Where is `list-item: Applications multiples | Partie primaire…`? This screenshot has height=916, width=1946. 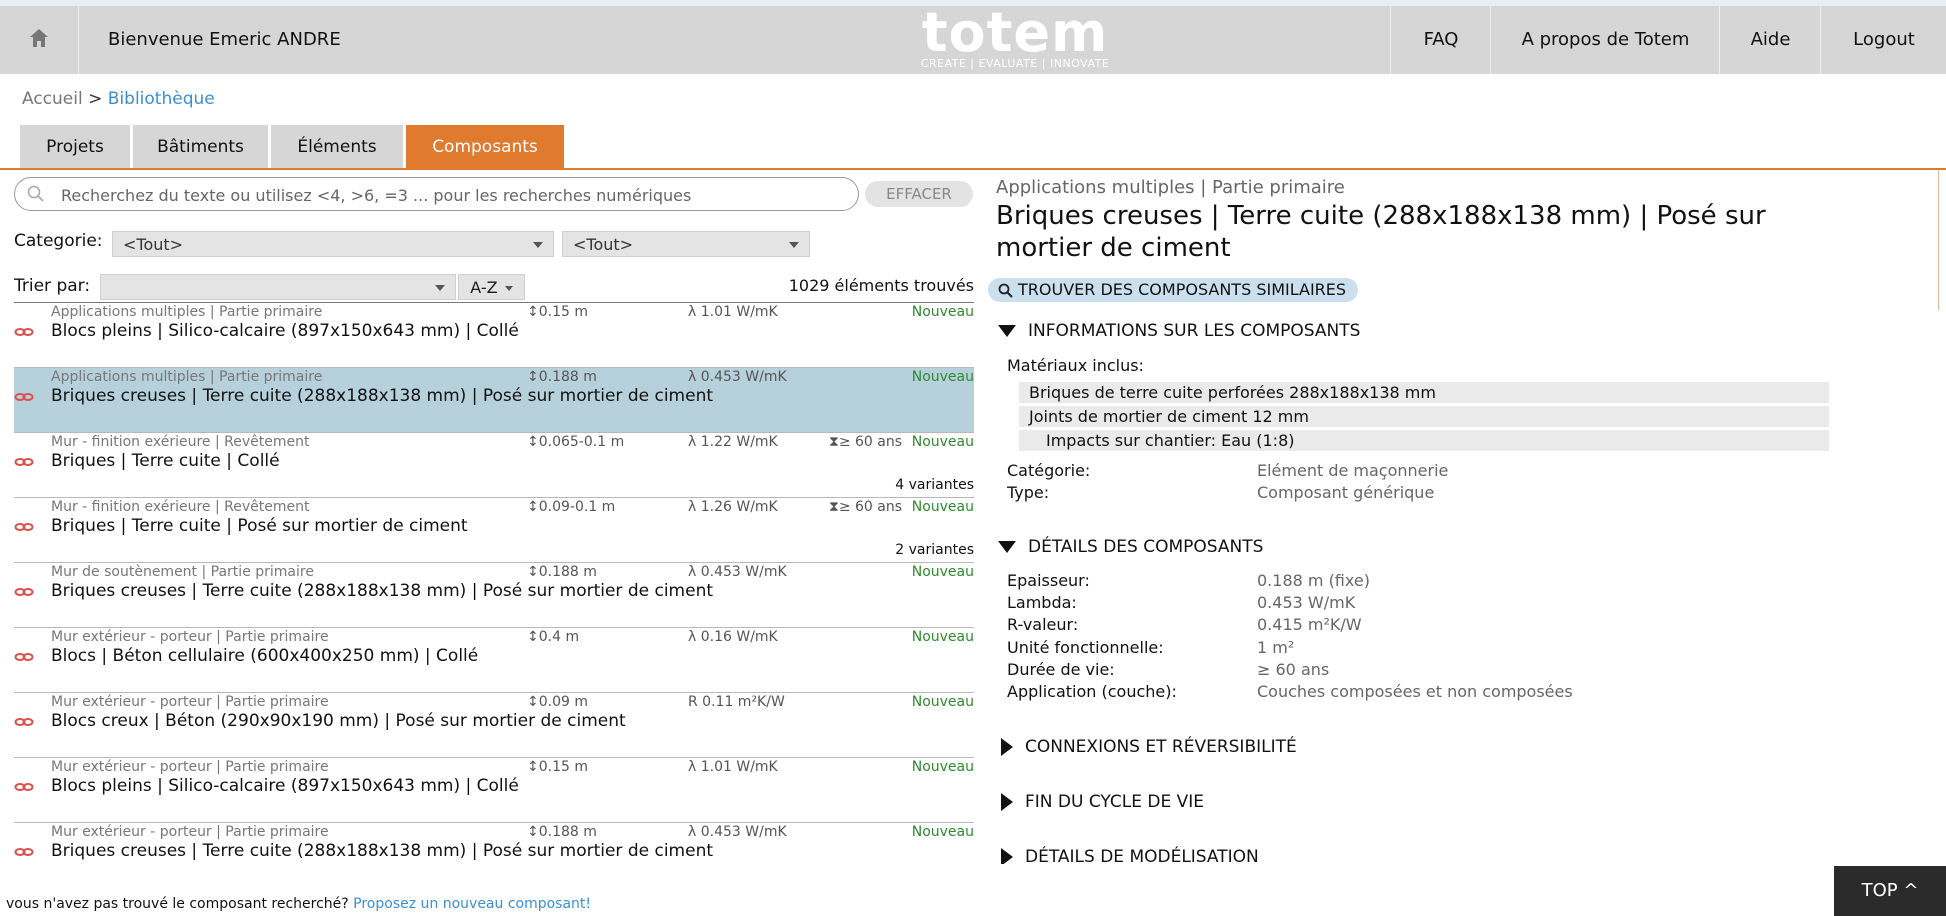
list-item: Applications multiples | Partie primaire… is located at coordinates (494, 335).